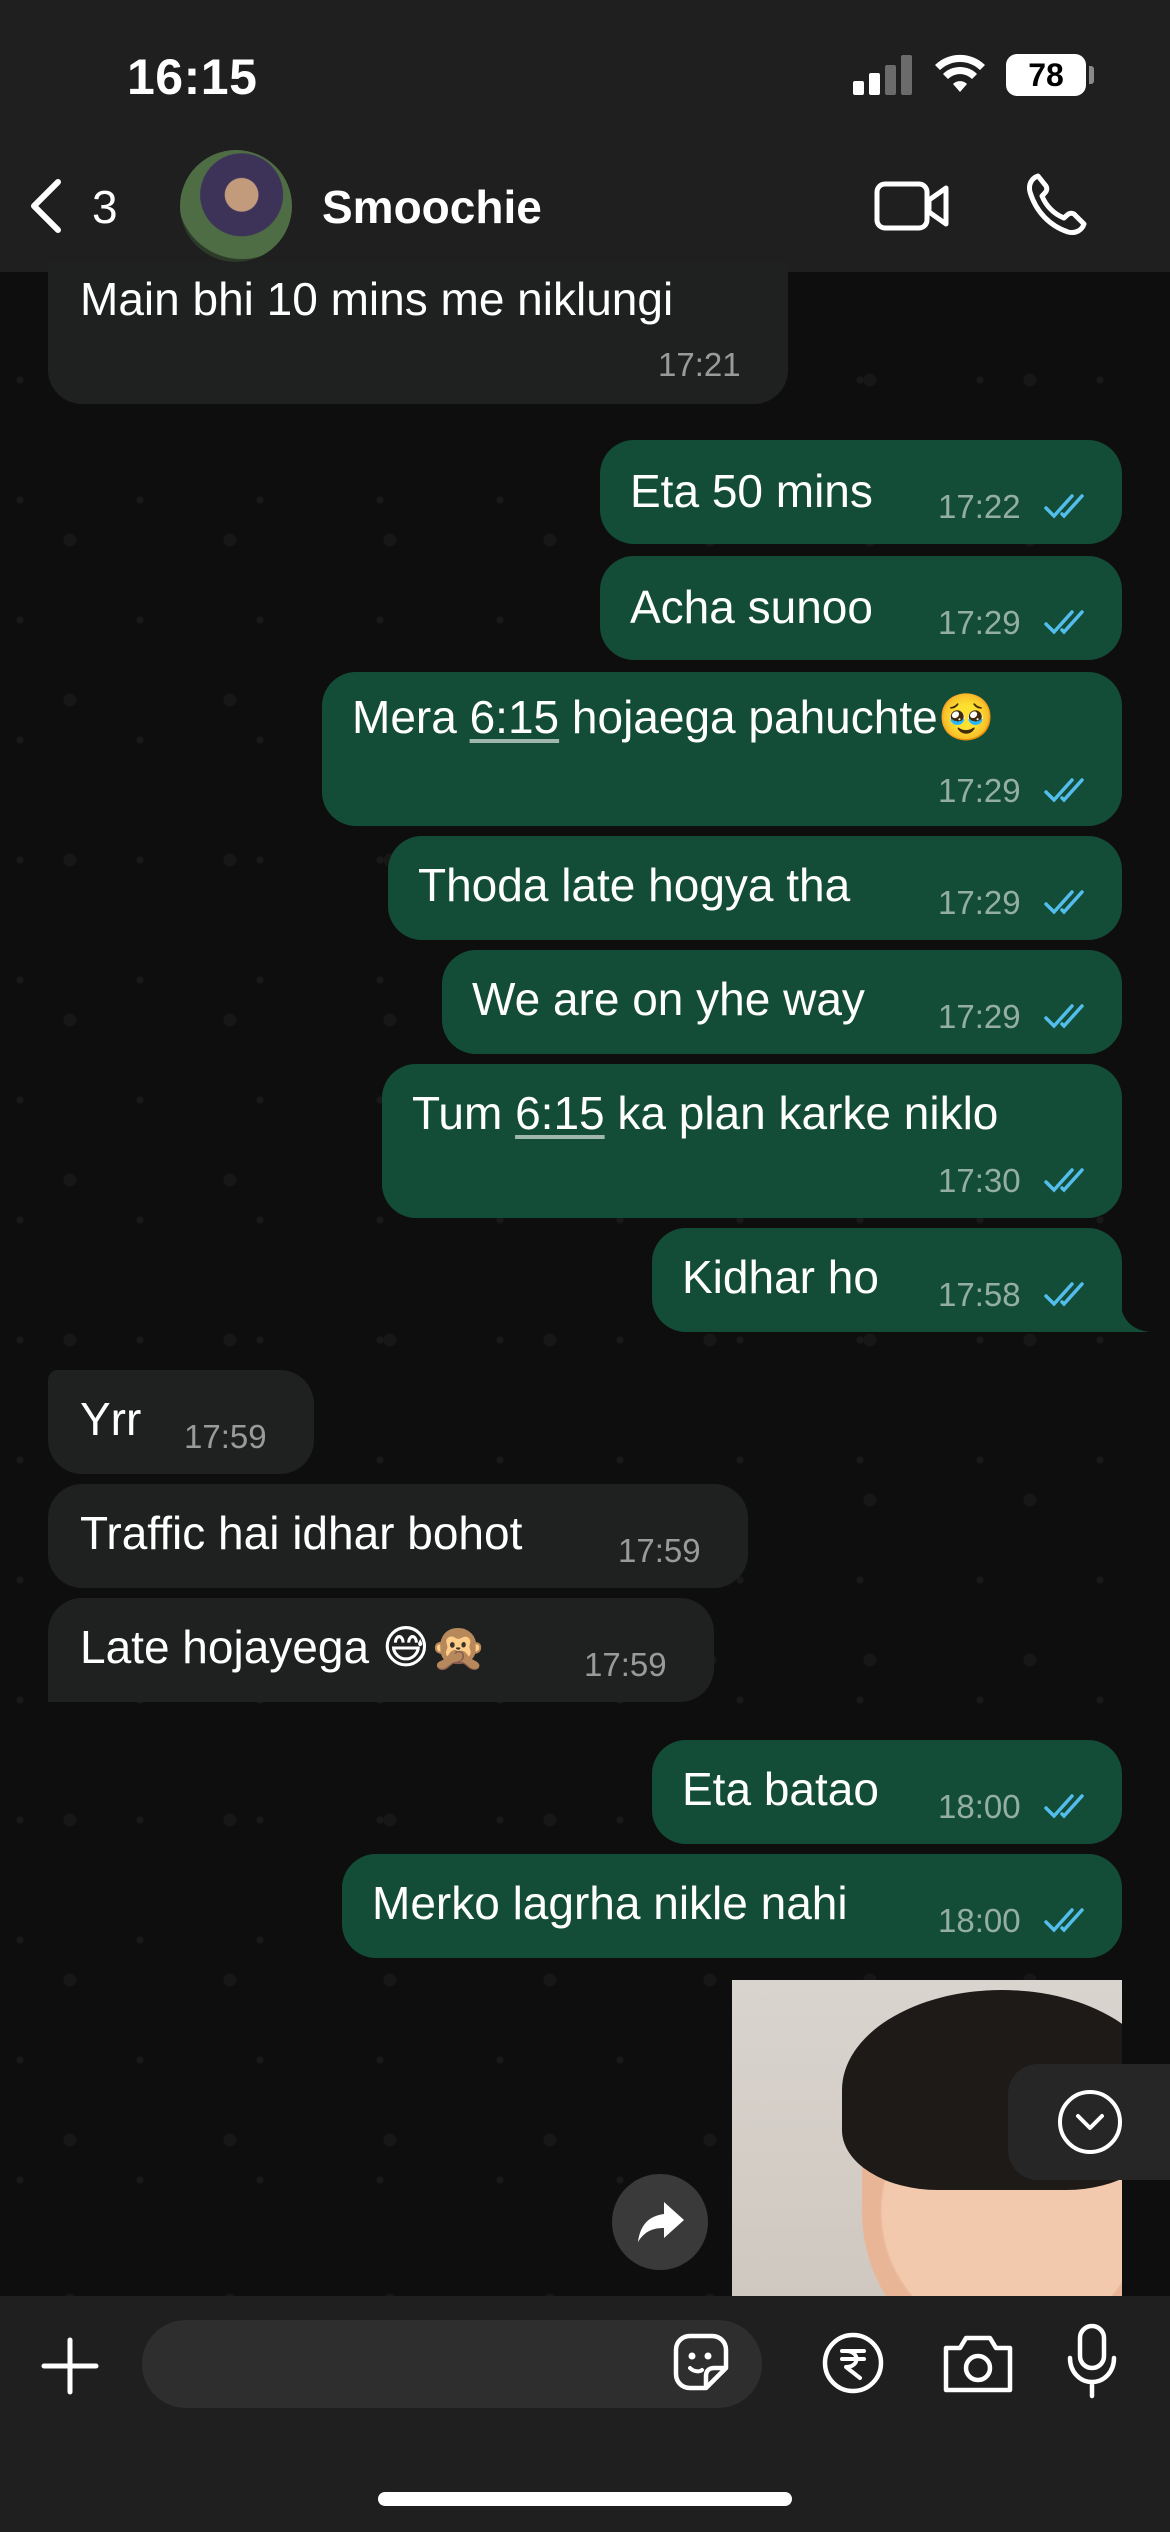  I want to click on back-chevron-icon, so click(46, 206).